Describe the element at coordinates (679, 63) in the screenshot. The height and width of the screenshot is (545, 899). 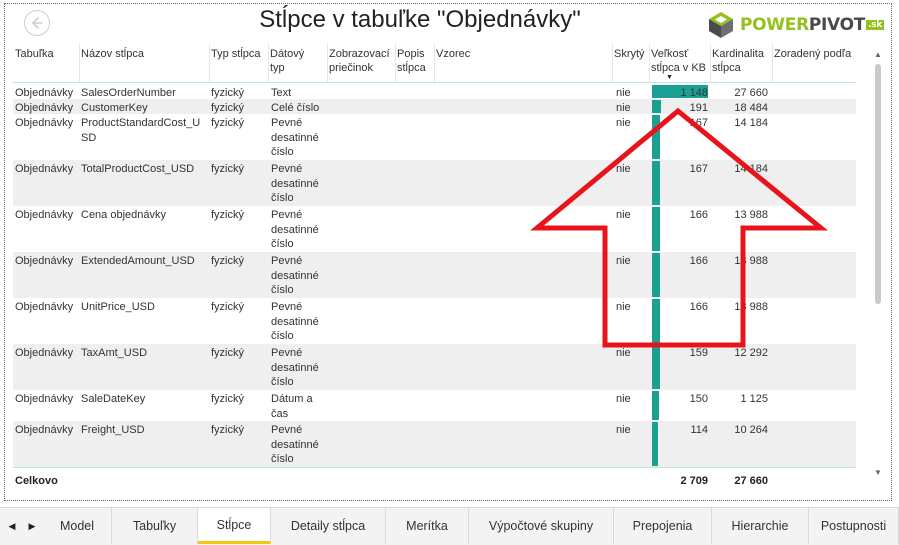
I see `header-velkost: Veľkosť stĺpca v KB` at that location.